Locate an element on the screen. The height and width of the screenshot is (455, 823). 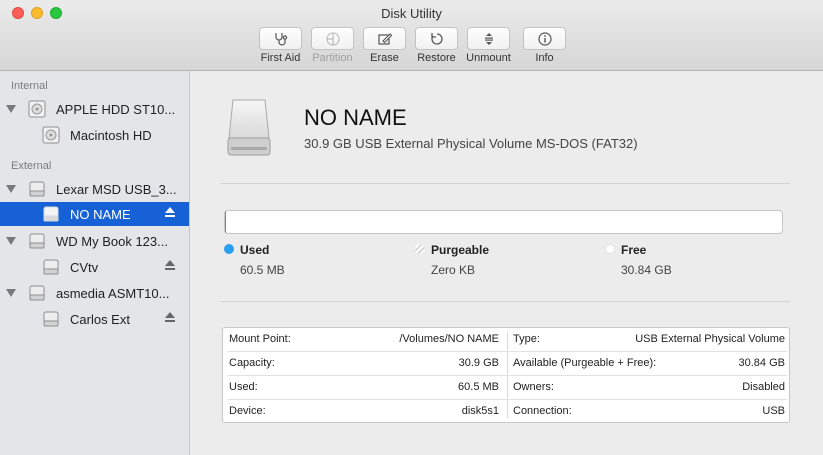
volume-drive-icon is located at coordinates (249, 127).